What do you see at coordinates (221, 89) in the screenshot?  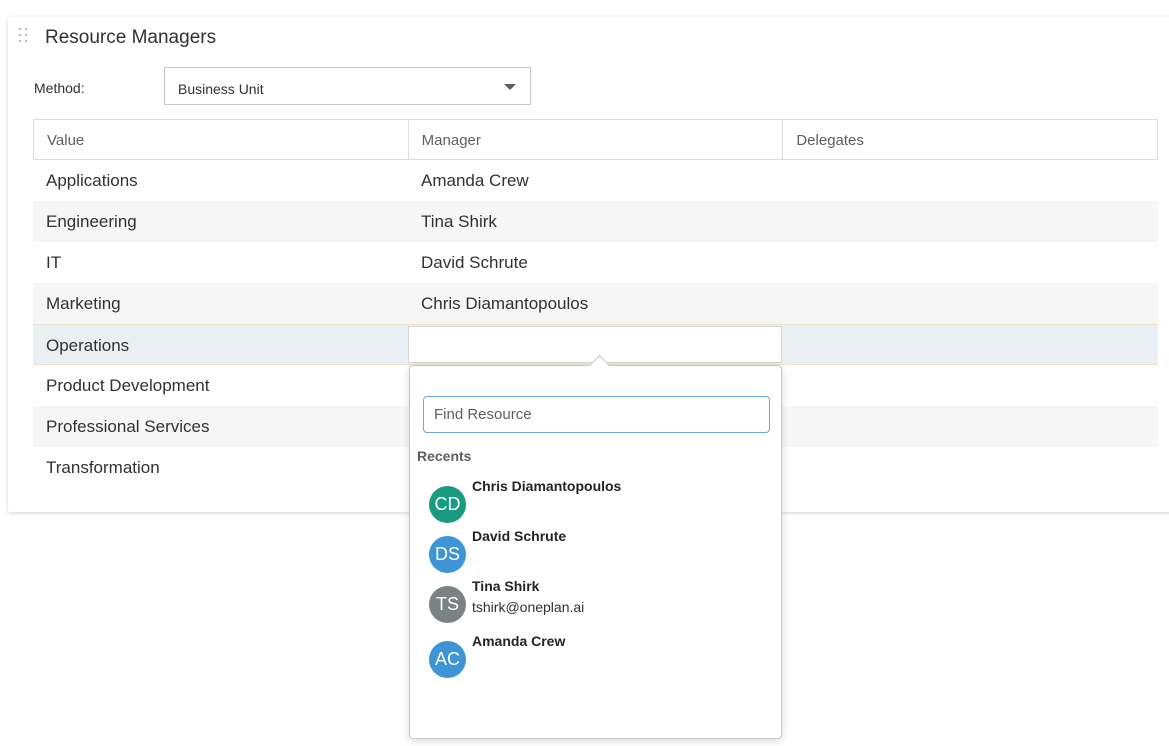 I see `method-selected-value: Business Unit` at bounding box center [221, 89].